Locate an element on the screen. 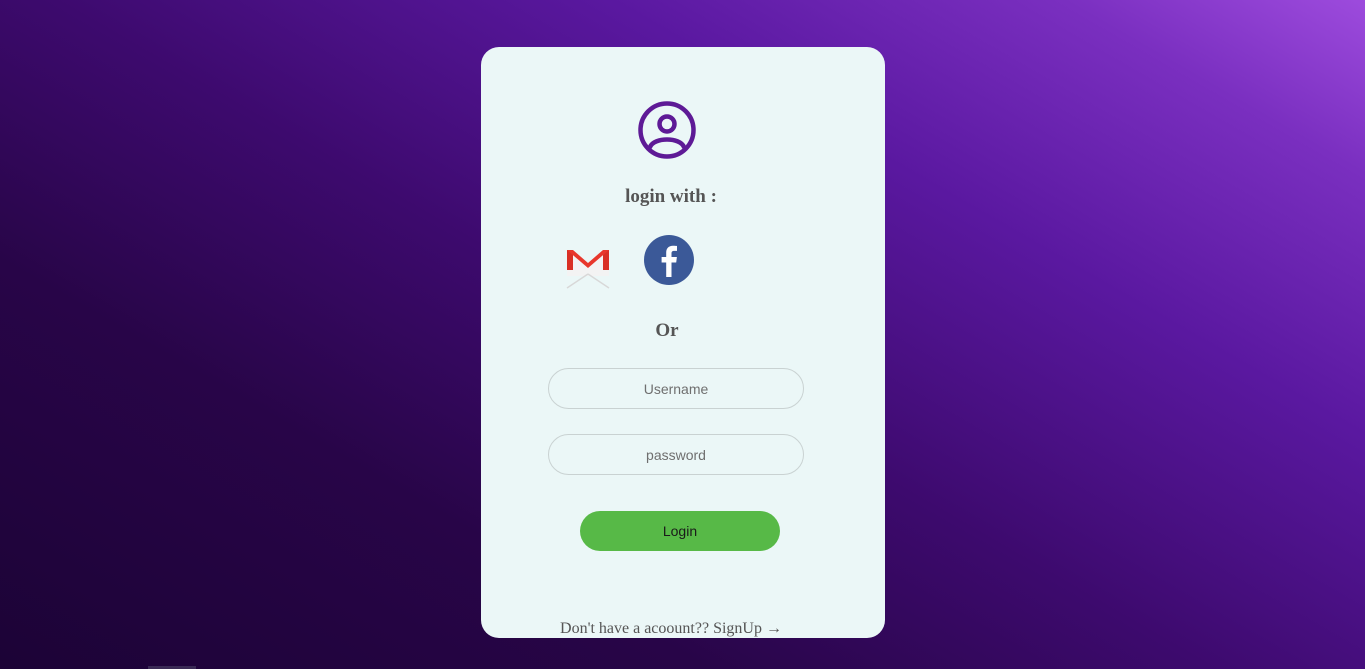  facebook-icon is located at coordinates (669, 260).